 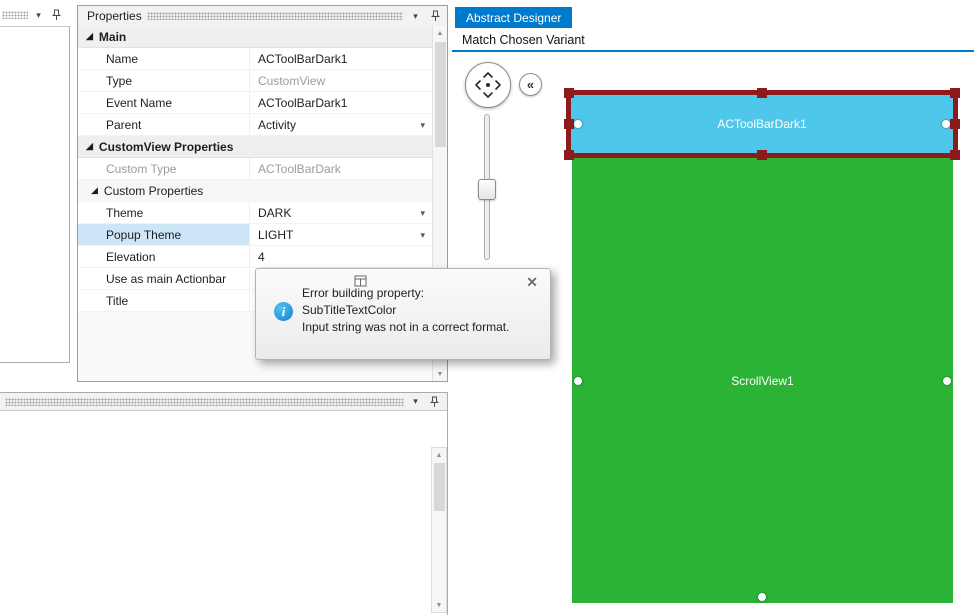 I want to click on property-label: Type, so click(x=164, y=80).